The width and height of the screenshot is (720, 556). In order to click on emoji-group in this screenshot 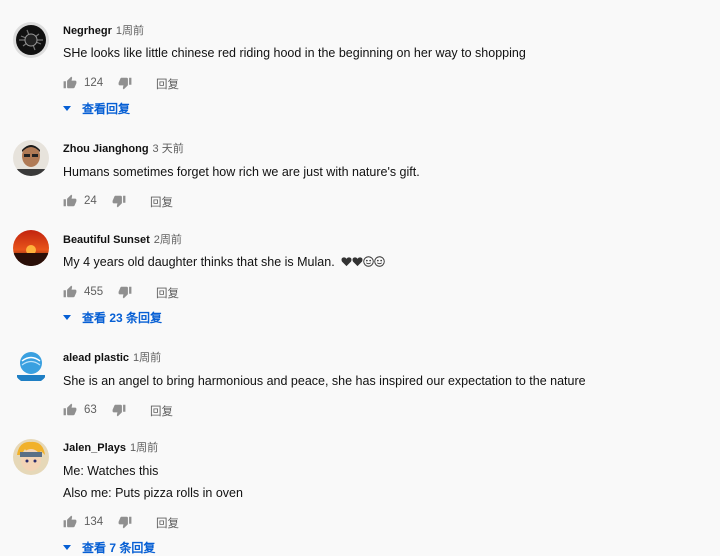, I will do `click(363, 262)`.